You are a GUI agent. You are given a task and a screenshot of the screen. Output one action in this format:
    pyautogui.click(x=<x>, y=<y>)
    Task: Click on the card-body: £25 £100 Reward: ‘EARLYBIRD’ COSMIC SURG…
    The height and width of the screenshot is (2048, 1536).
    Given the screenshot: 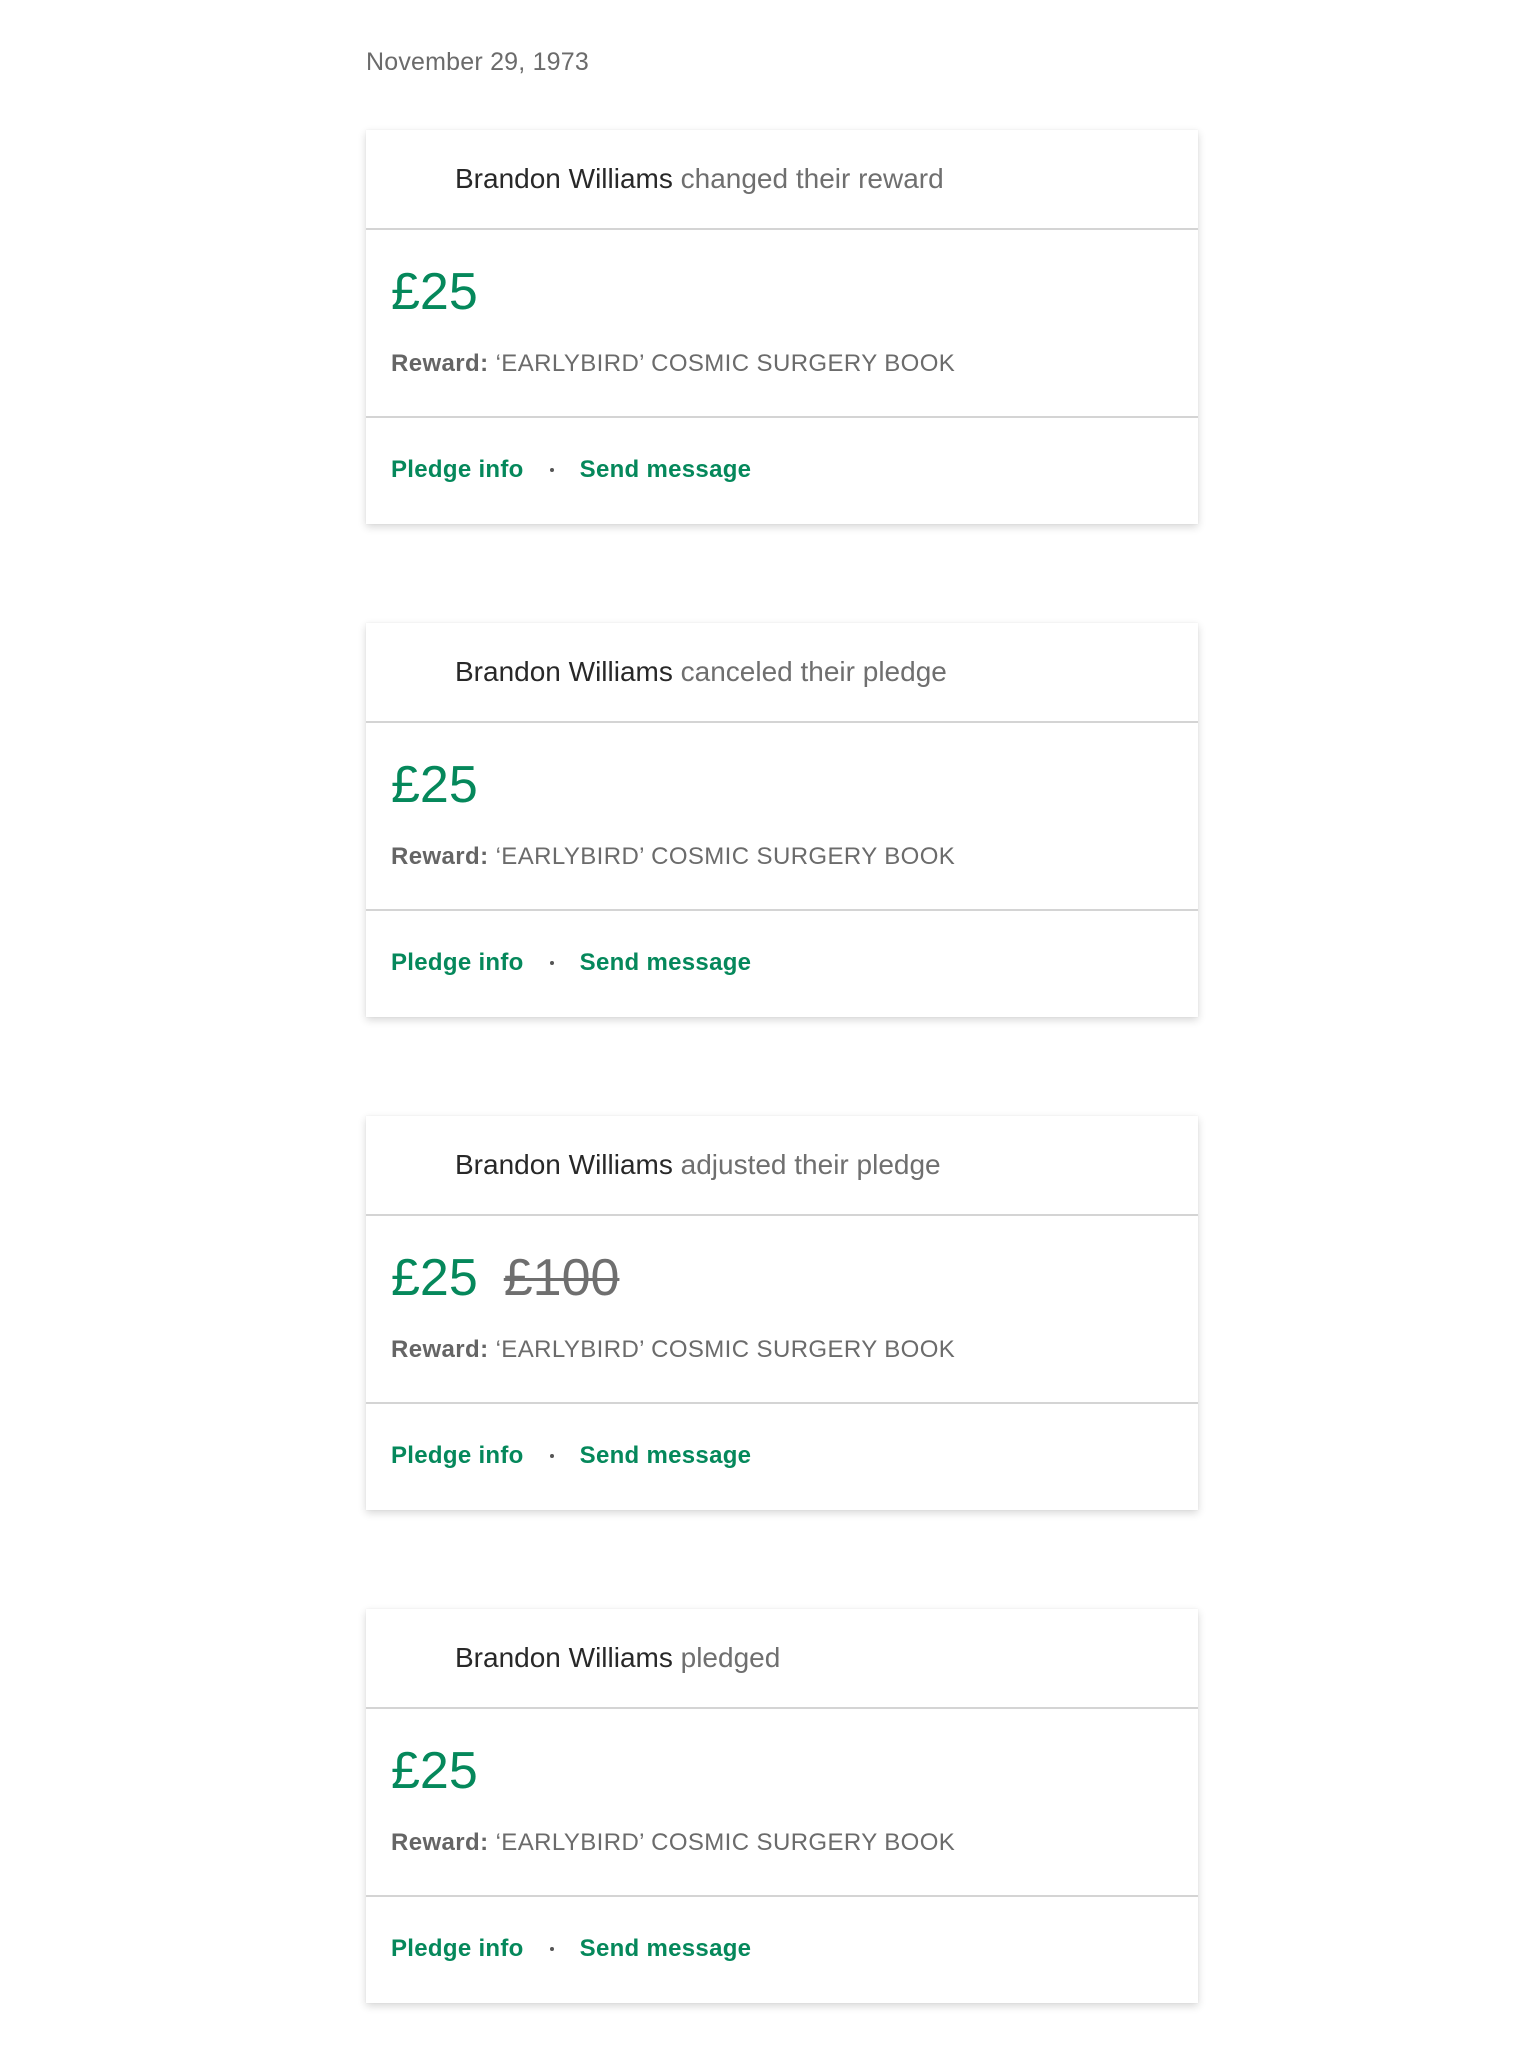 What is the action you would take?
    pyautogui.click(x=782, y=1310)
    